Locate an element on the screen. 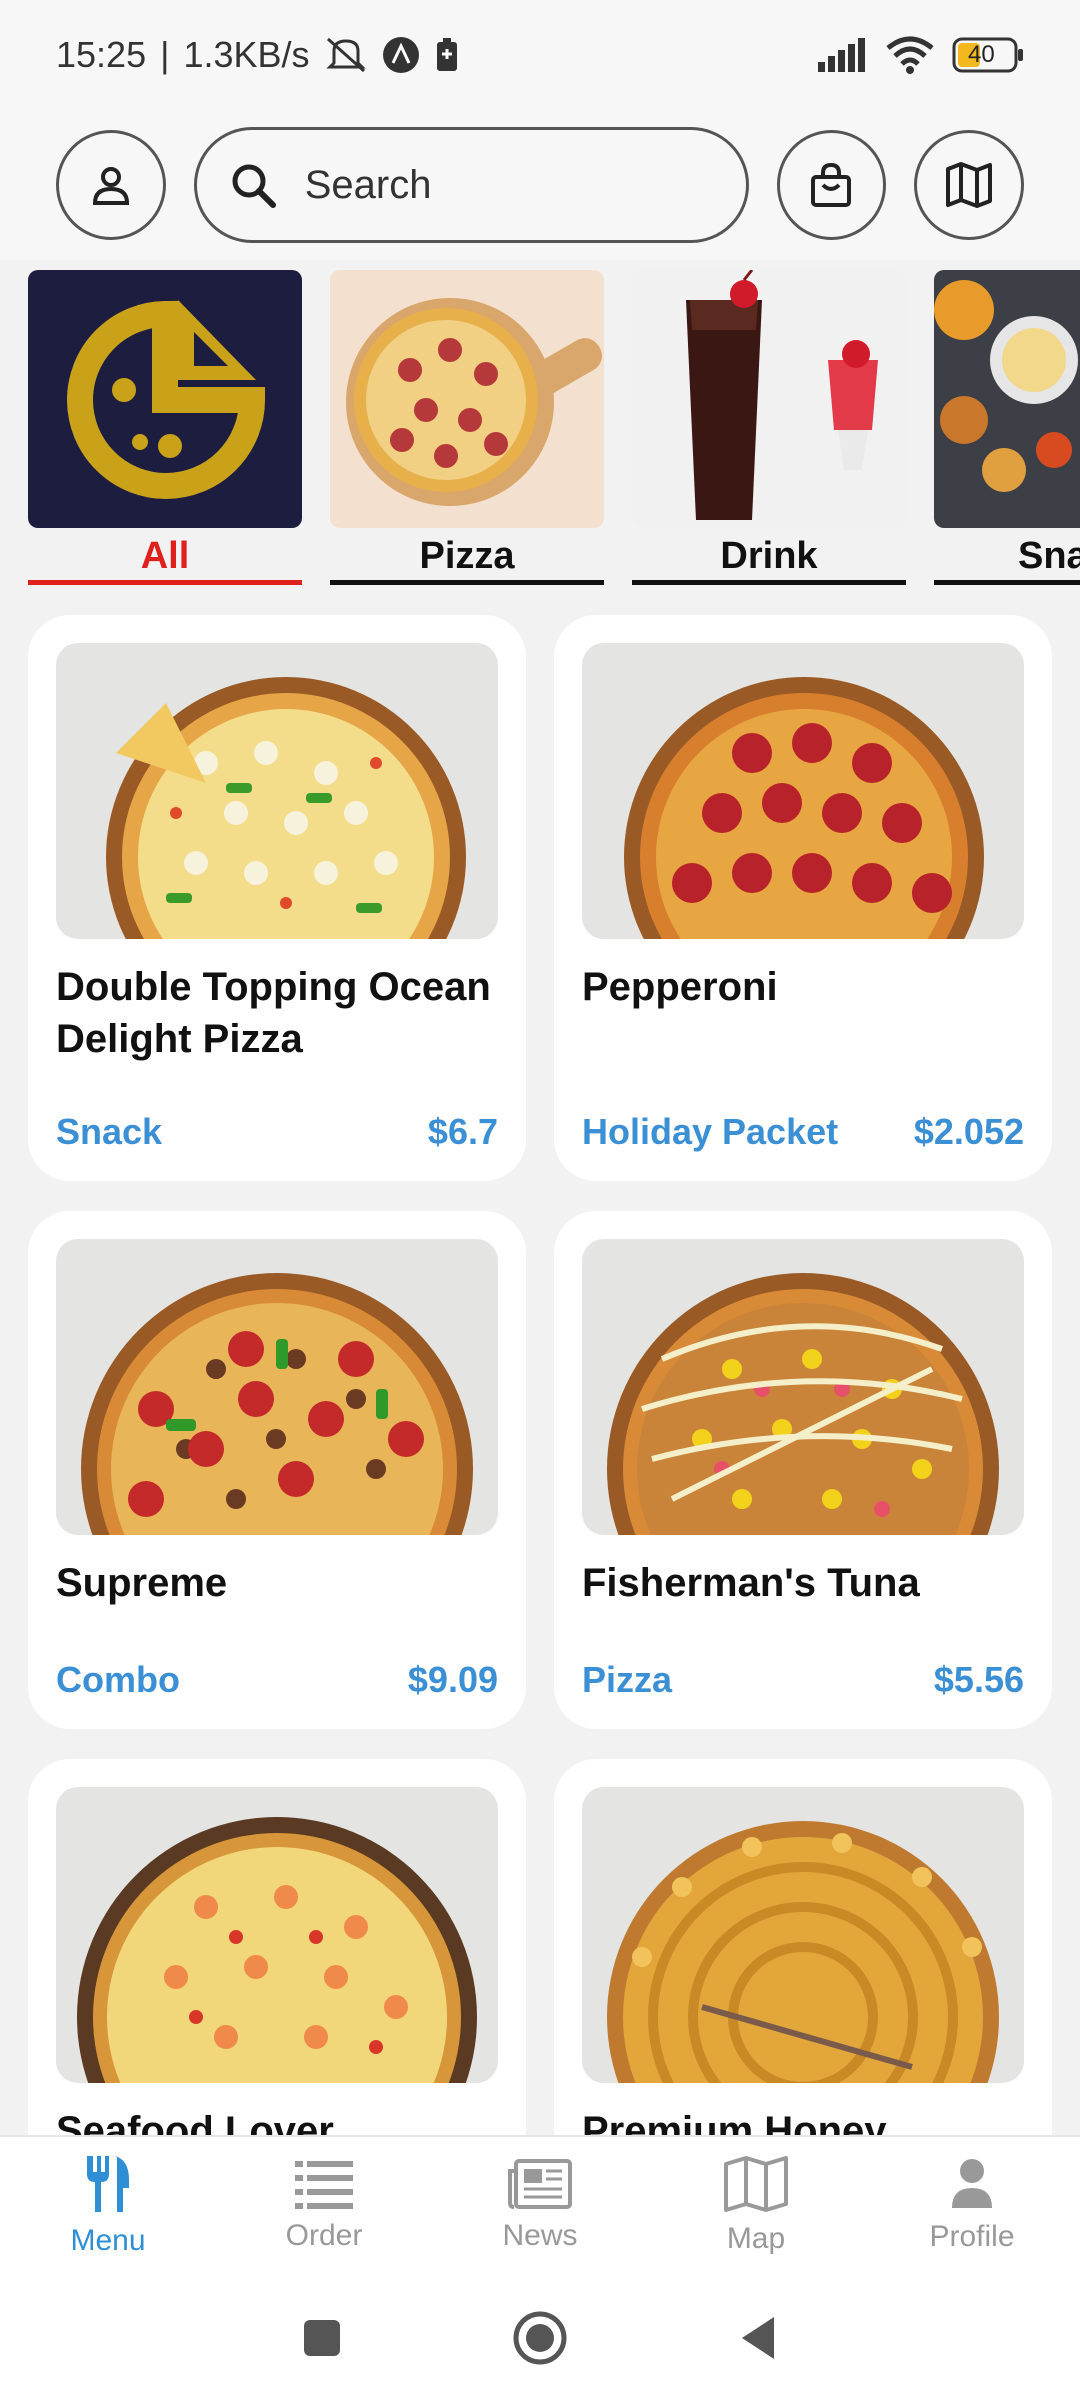 The image size is (1080, 2400). nav-news: News is located at coordinates (540, 2206).